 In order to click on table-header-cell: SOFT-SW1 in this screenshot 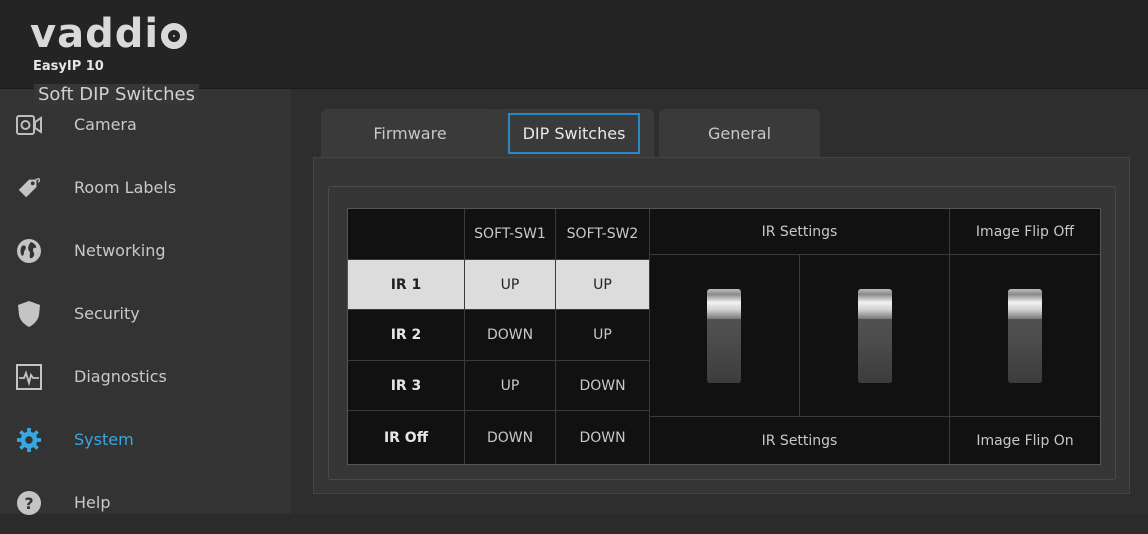, I will do `click(510, 234)`.